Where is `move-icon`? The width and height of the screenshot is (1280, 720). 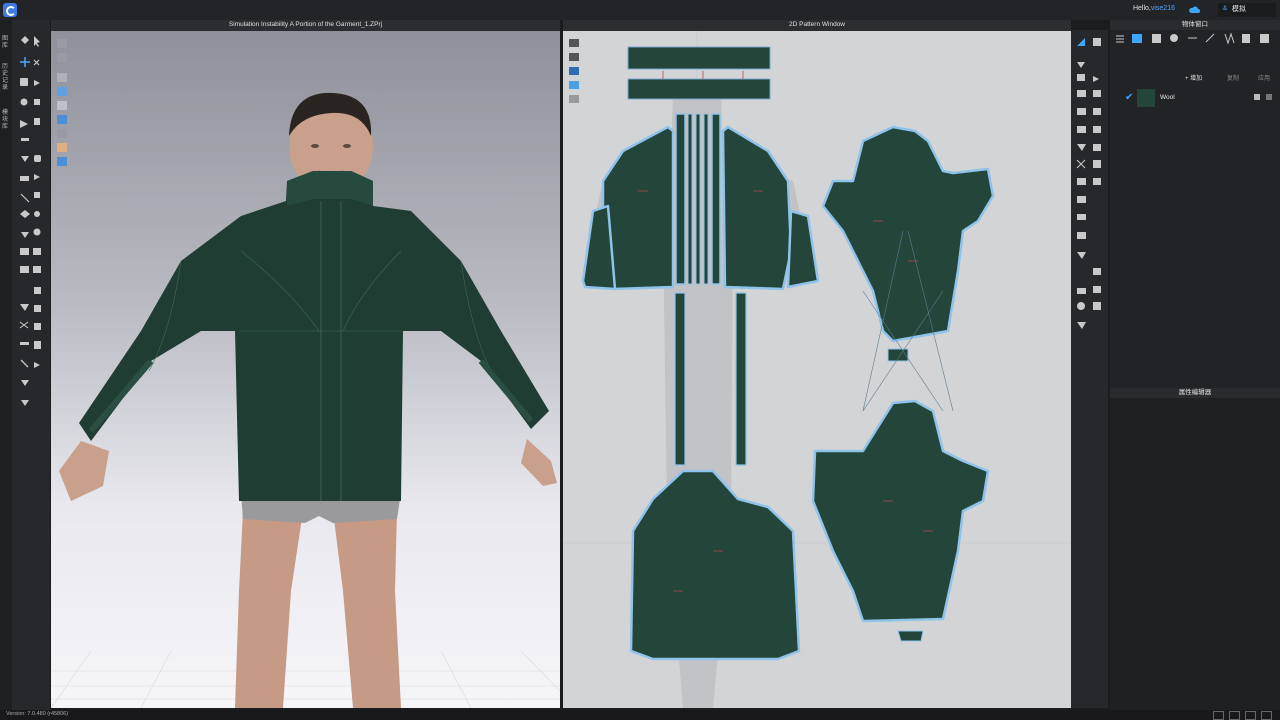 move-icon is located at coordinates (37, 41).